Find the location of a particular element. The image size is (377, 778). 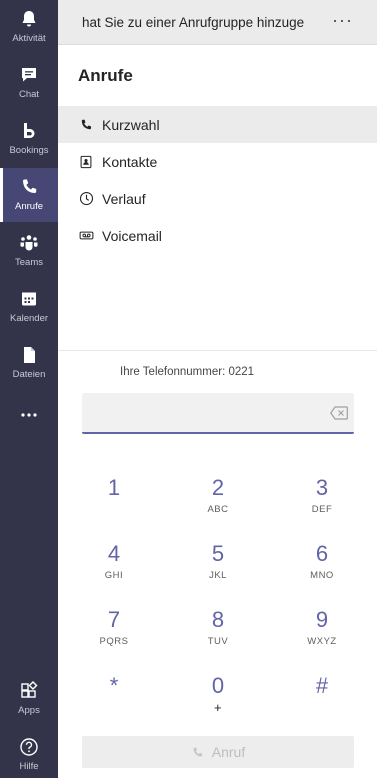

key-letters: ABC is located at coordinates (218, 509).